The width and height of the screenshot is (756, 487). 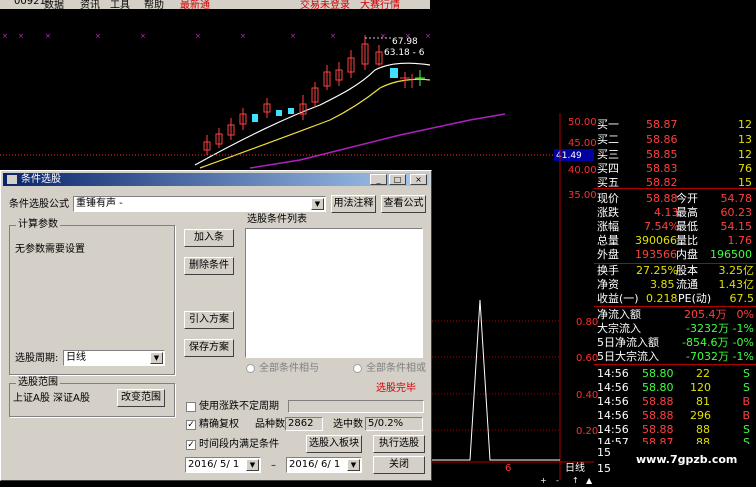 I want to click on period-range-field, so click(x=356, y=406).